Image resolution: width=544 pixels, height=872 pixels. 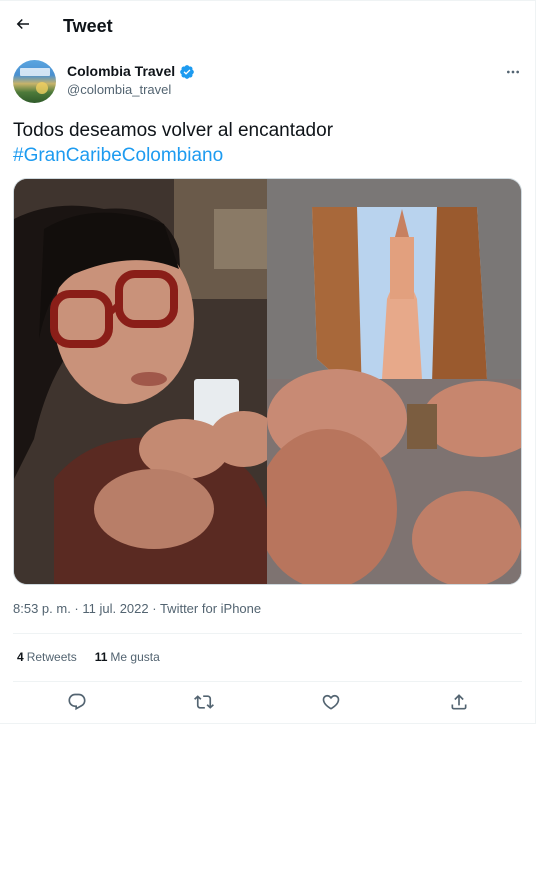 I want to click on share-icon, so click(x=459, y=702).